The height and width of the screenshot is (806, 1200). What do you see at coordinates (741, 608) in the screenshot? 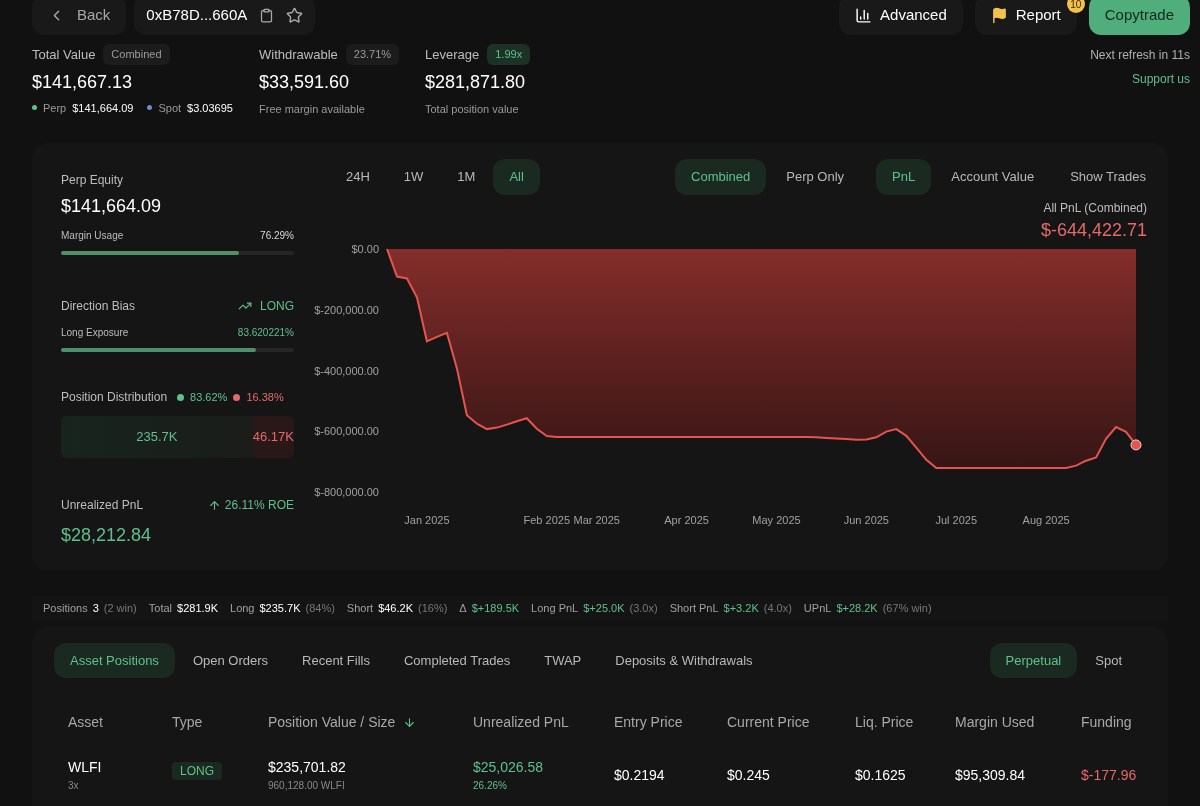
I see `summary-value: $+3.2K` at bounding box center [741, 608].